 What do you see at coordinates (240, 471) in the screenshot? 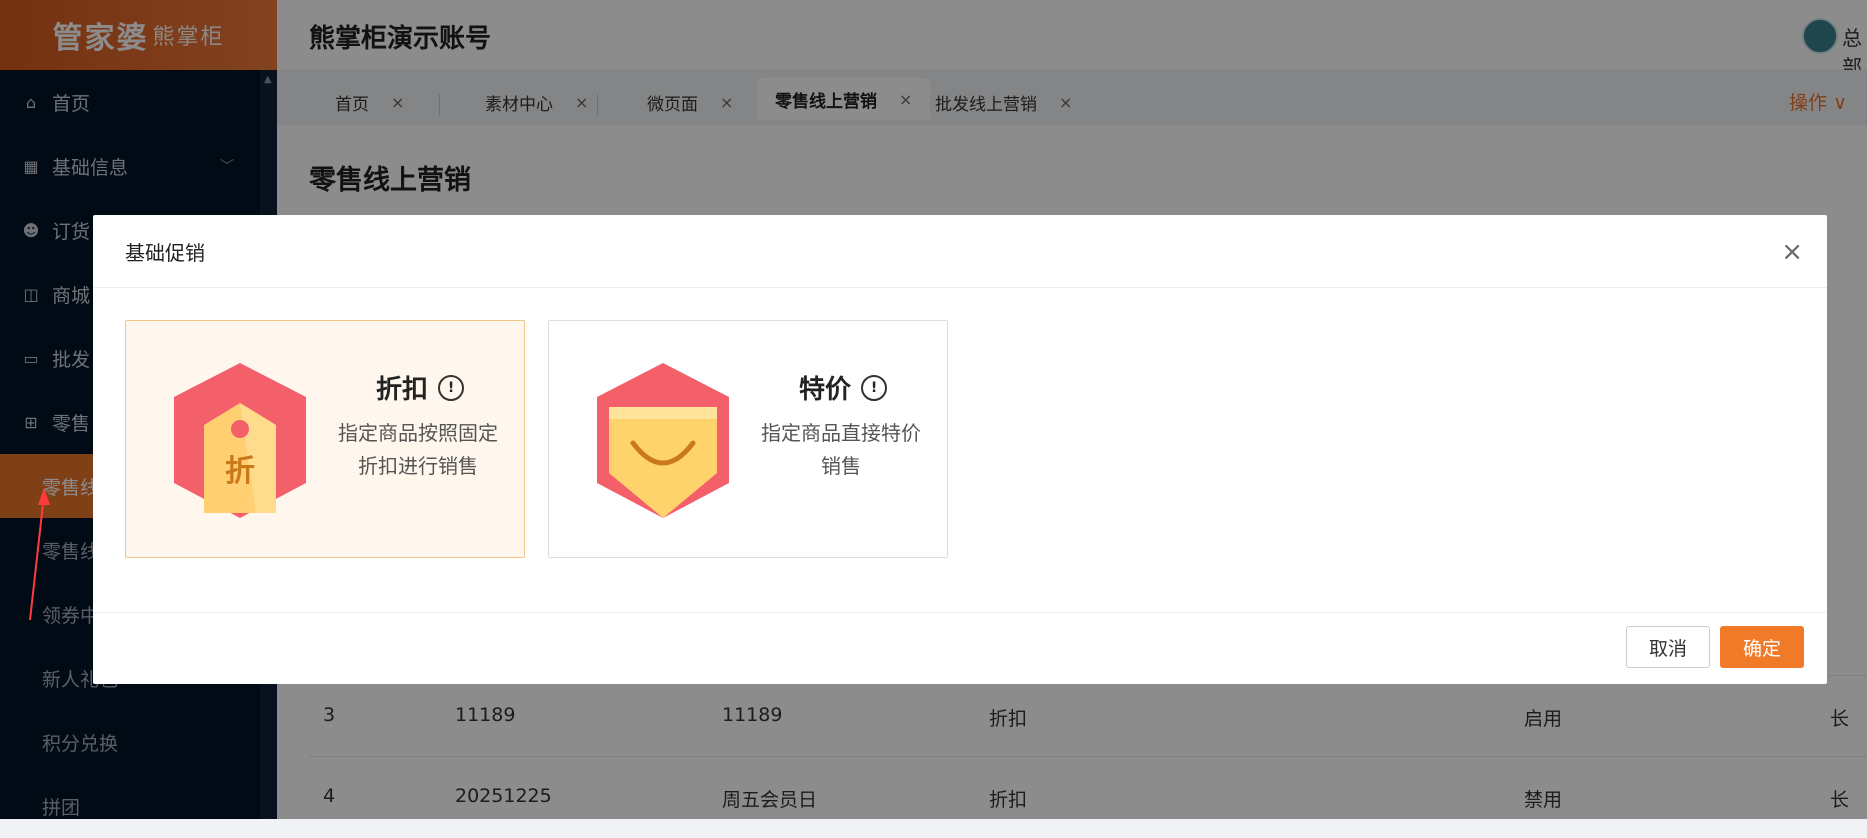
I see `svg-text: 折` at bounding box center [240, 471].